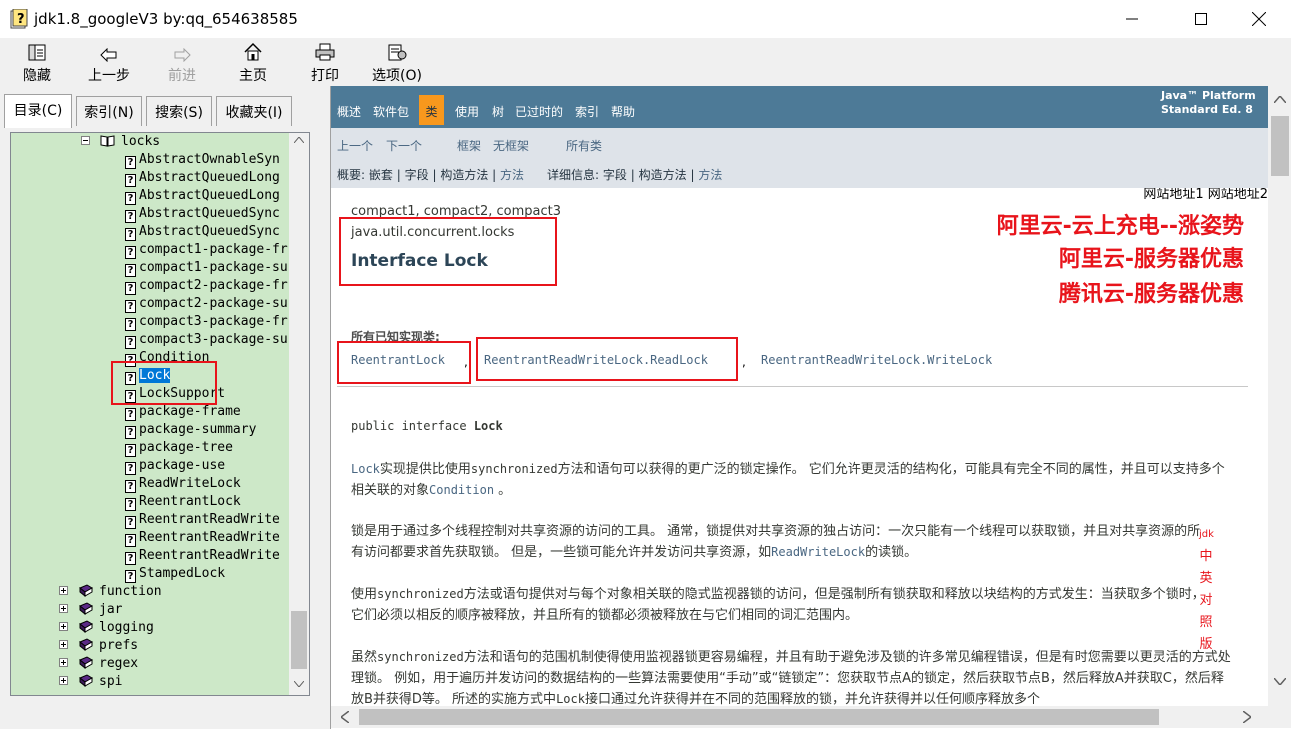  I want to click on tree-package-label: spi, so click(111, 681).